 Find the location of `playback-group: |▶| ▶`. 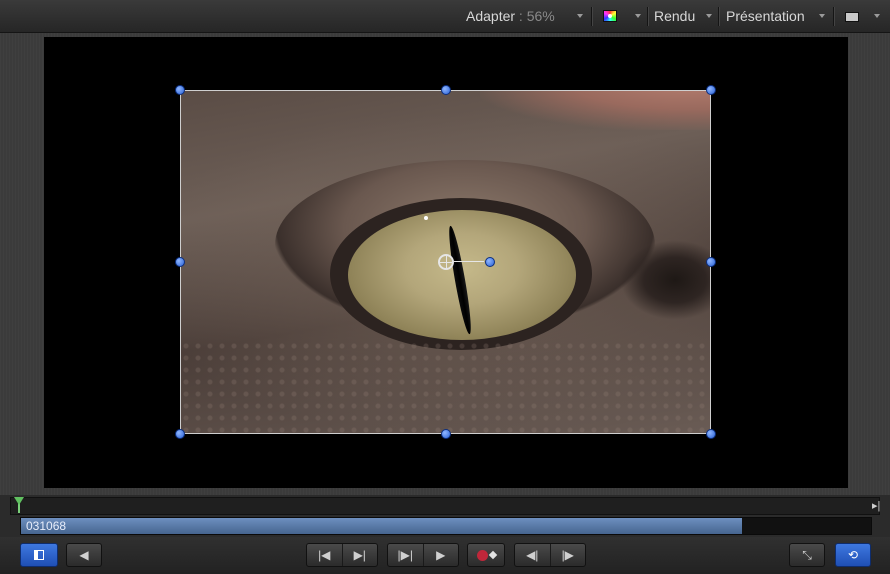

playback-group: |▶| ▶ is located at coordinates (423, 555).